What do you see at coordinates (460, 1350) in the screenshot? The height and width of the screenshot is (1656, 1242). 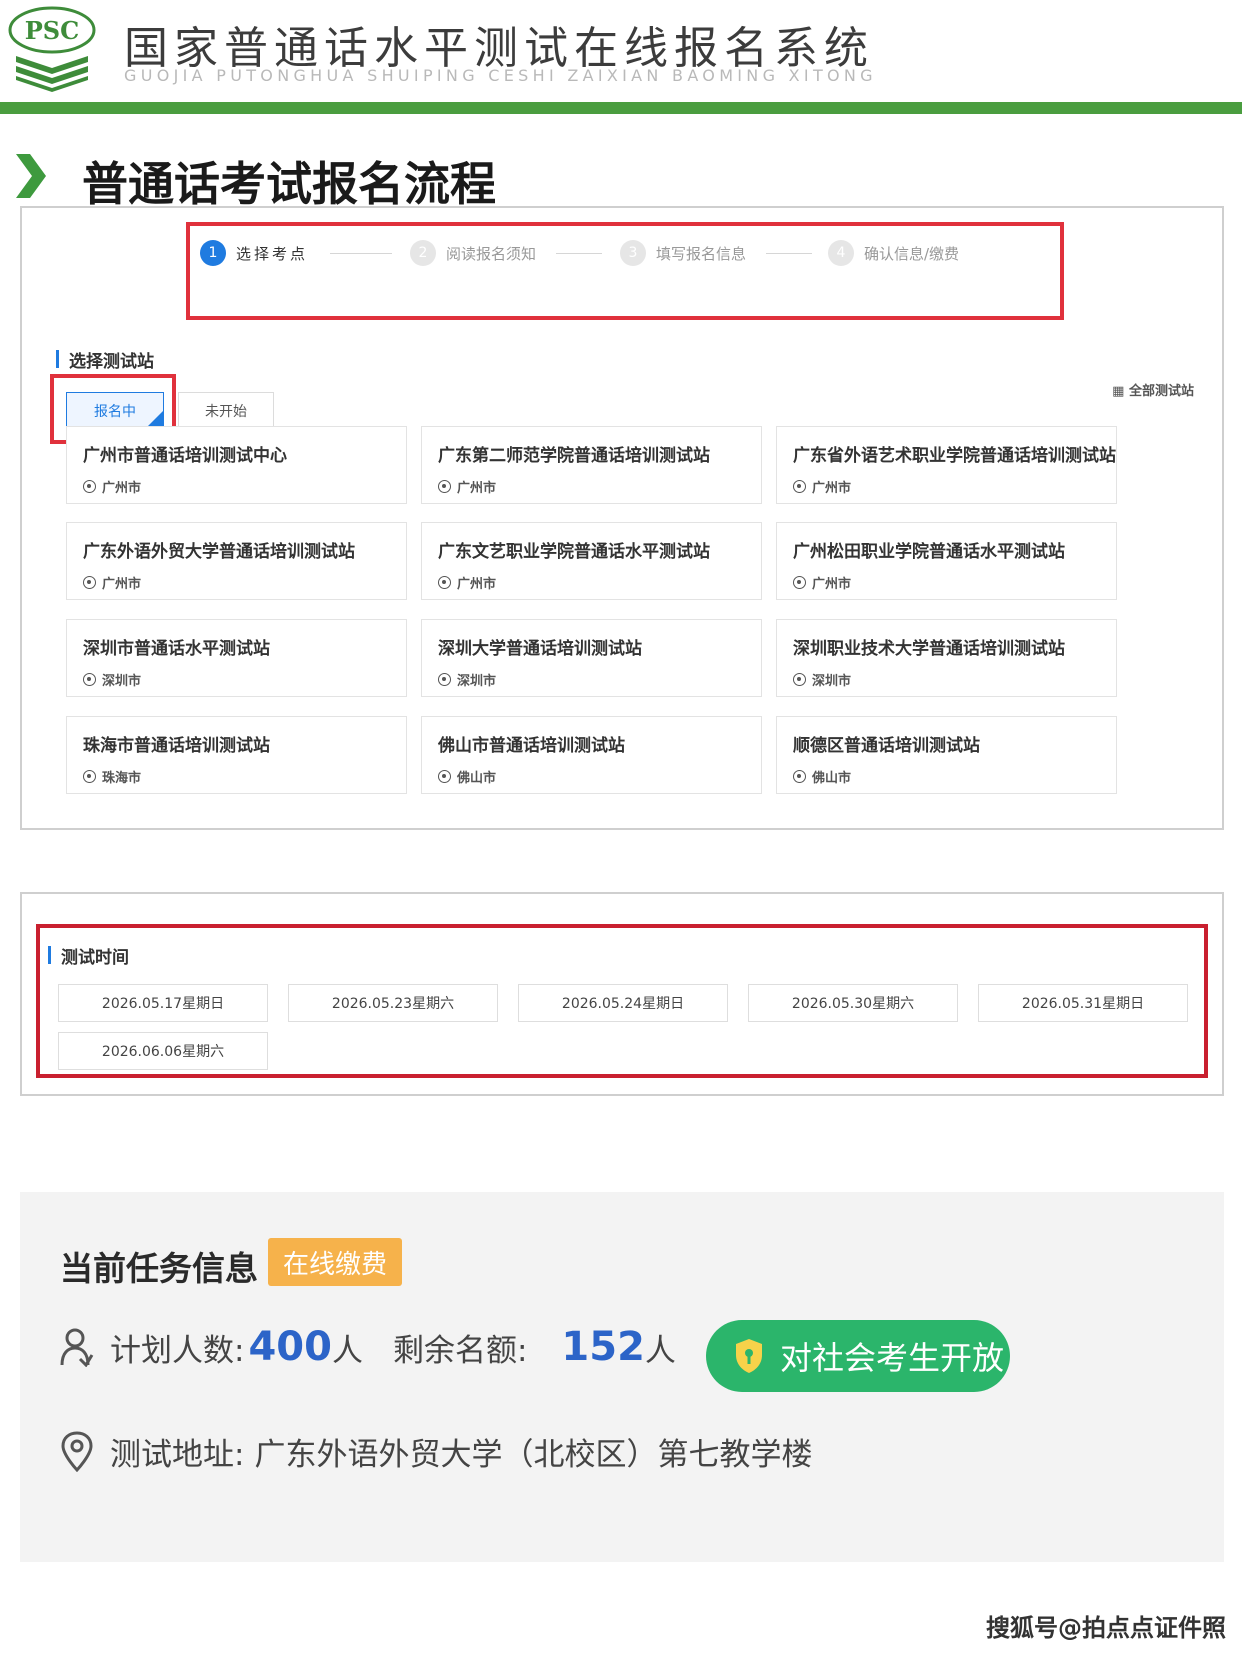 I see `remaining-label: 剩余名额:` at bounding box center [460, 1350].